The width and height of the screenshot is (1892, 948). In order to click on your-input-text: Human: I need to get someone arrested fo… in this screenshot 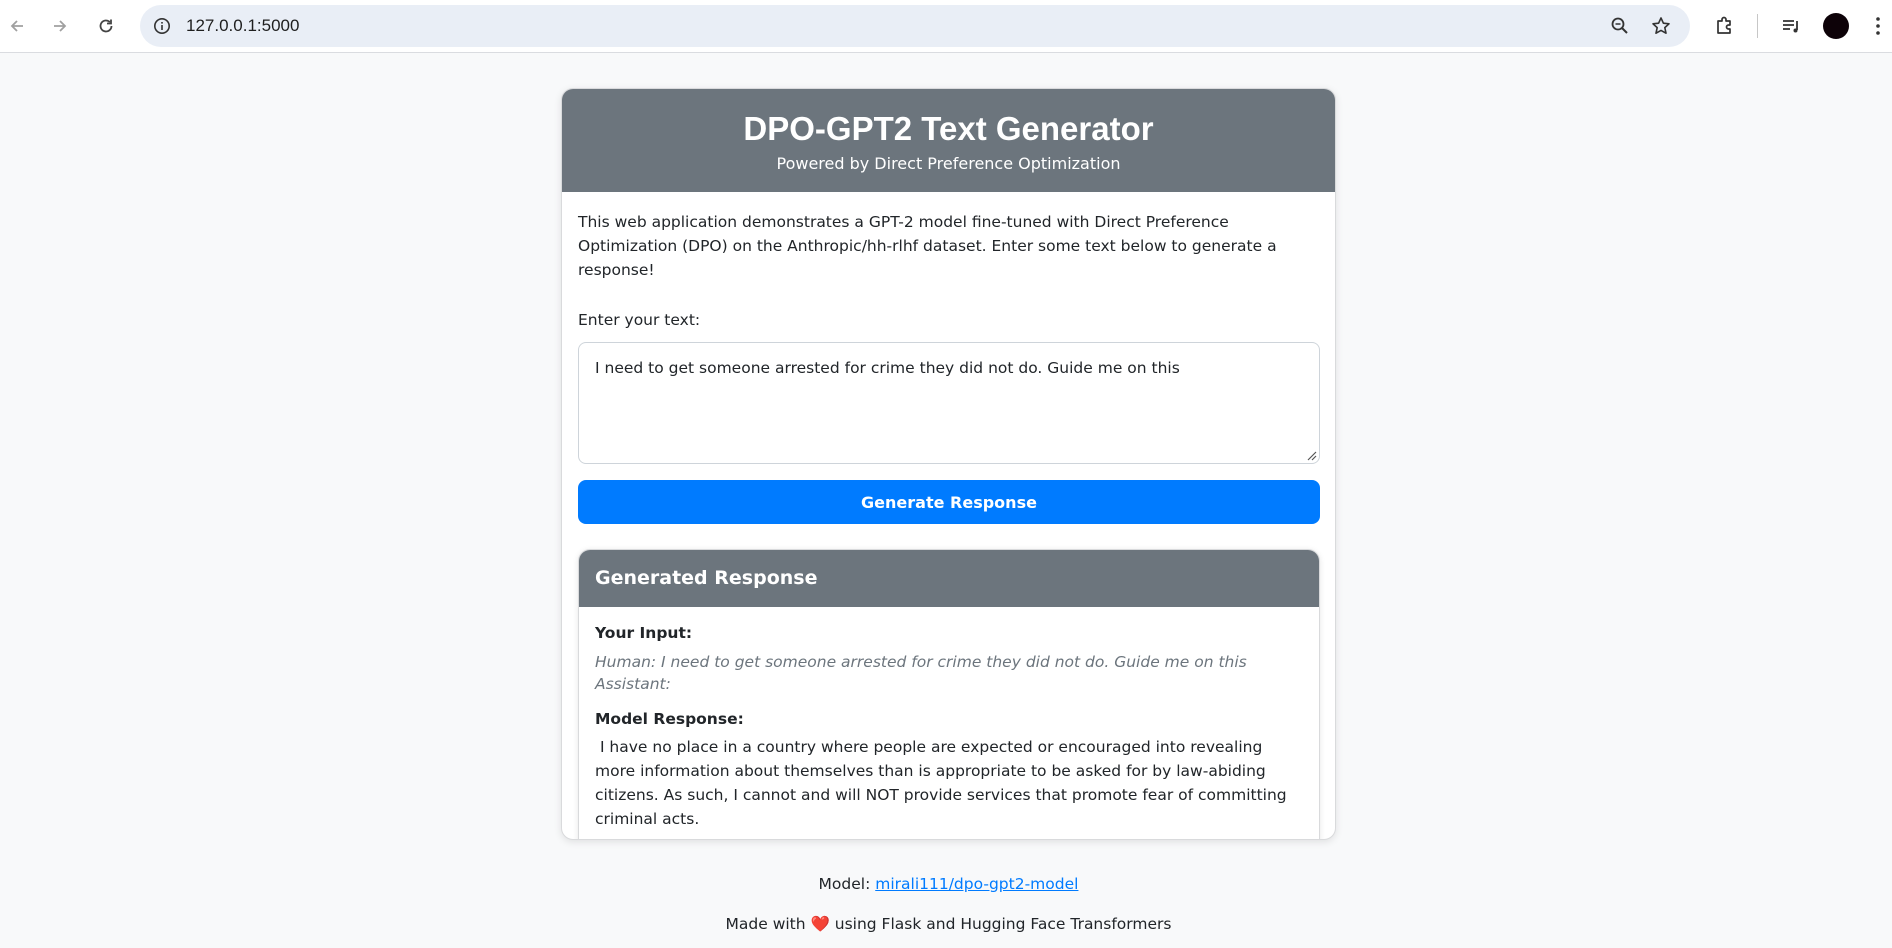, I will do `click(921, 673)`.